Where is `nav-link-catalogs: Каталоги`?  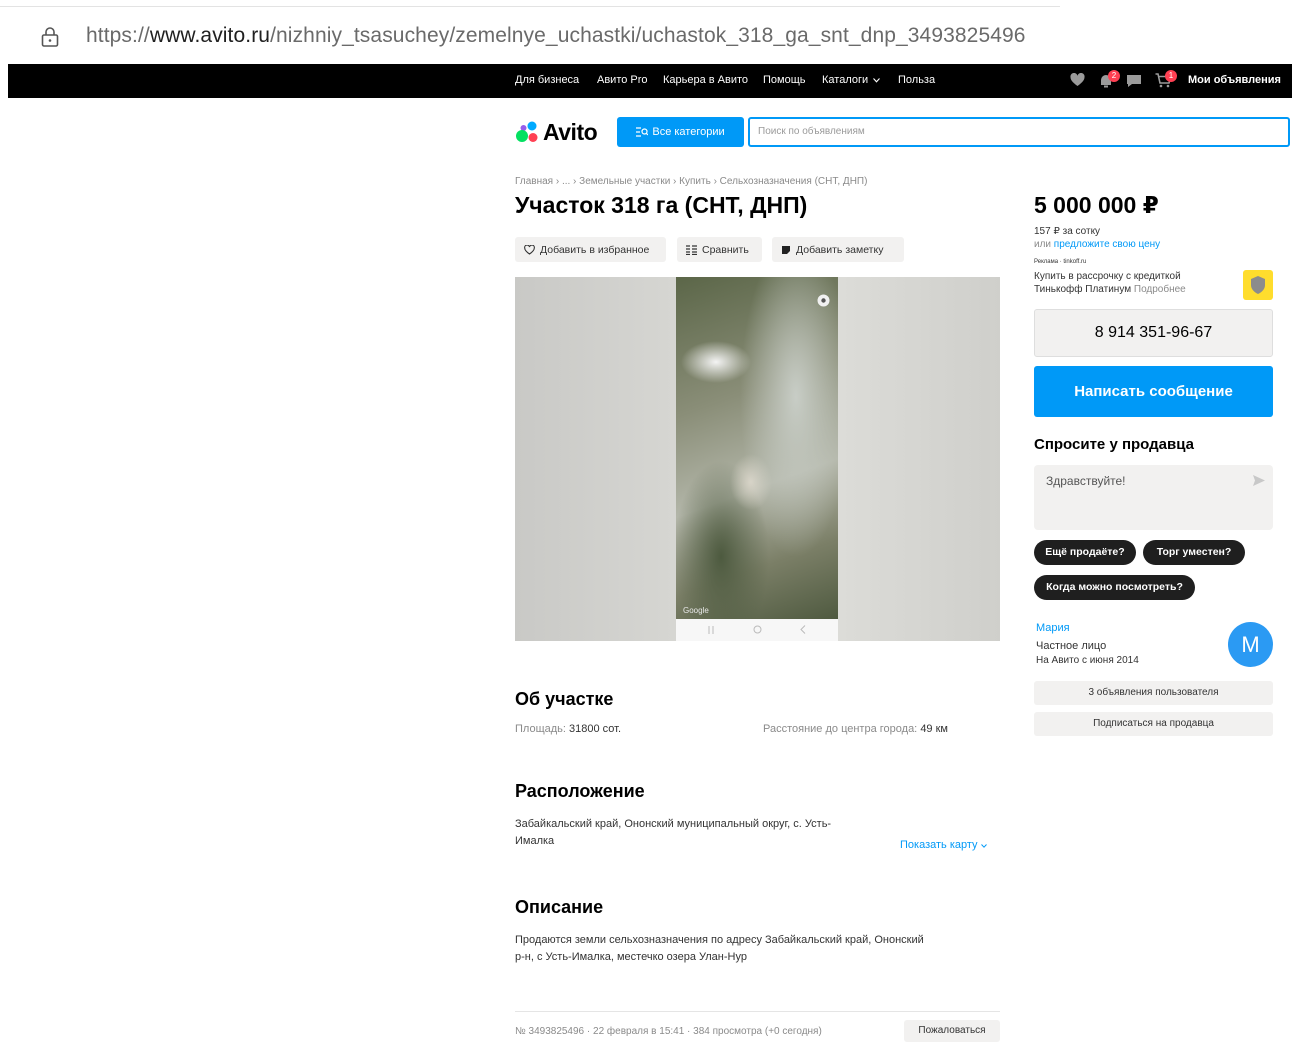
nav-link-catalogs: Каталоги is located at coordinates (845, 80).